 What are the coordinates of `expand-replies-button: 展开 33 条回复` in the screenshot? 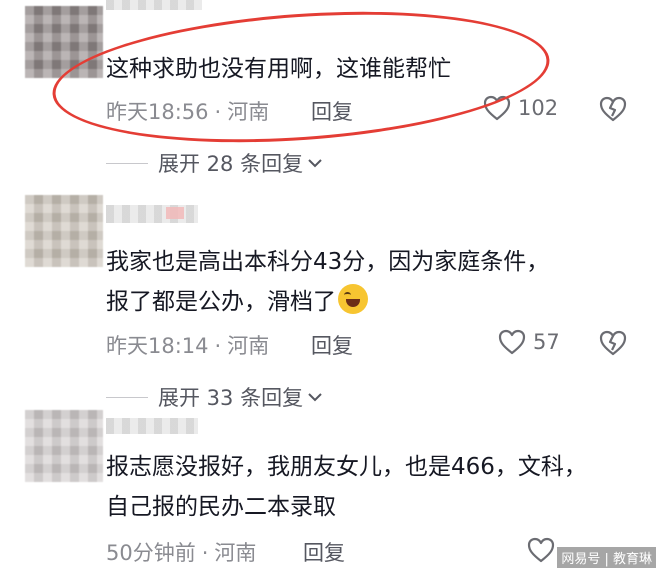 It's located at (214, 397).